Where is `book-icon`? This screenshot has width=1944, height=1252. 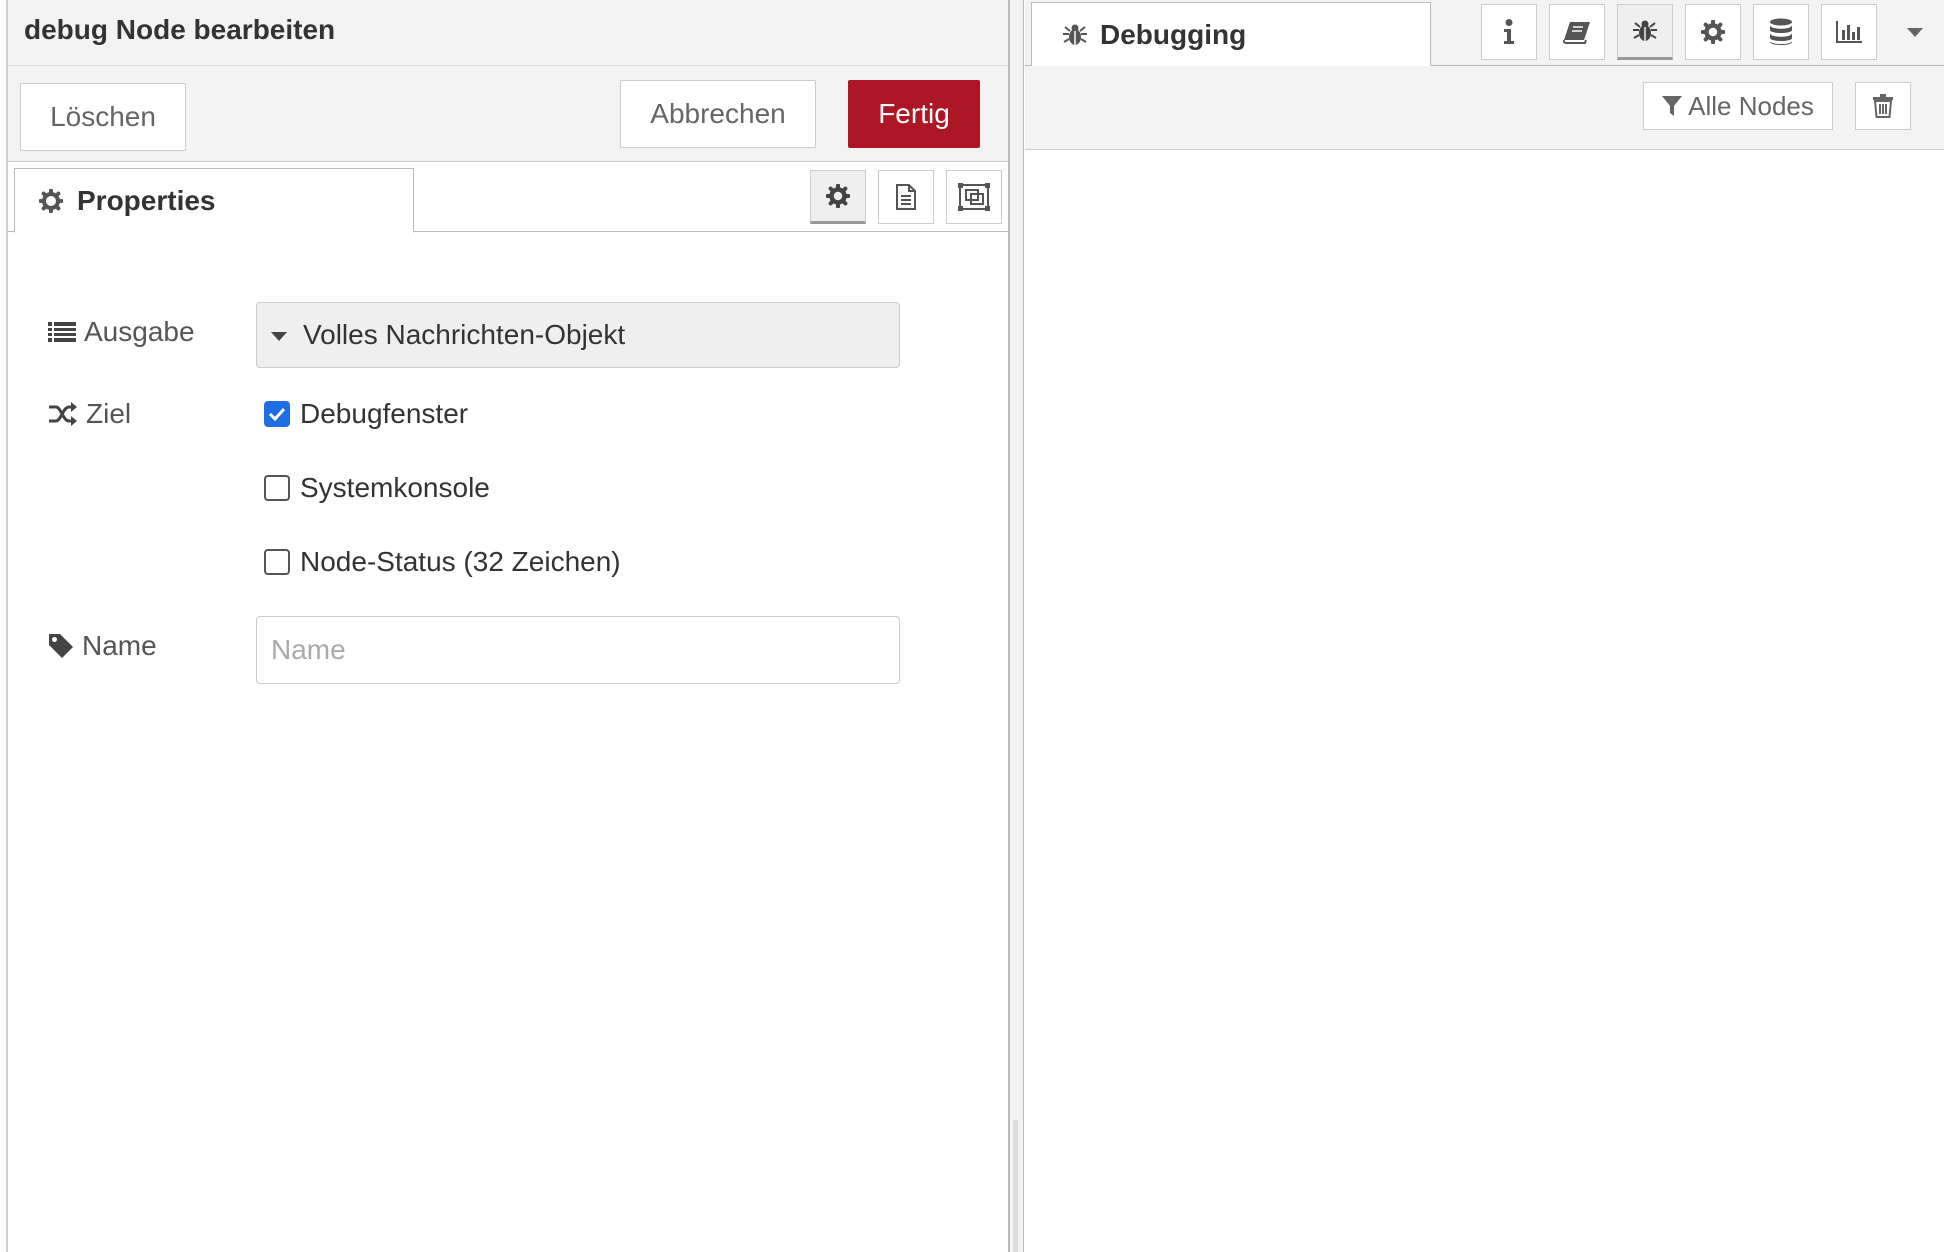 book-icon is located at coordinates (1577, 32).